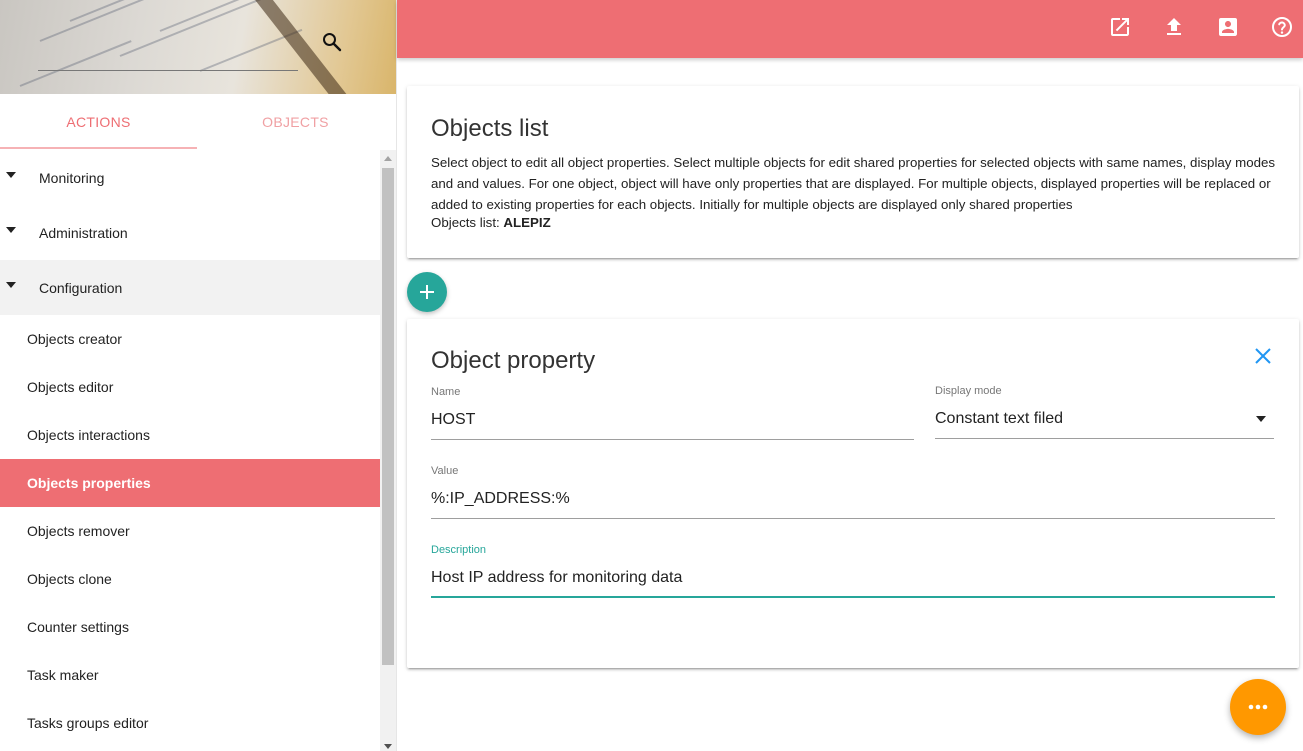  What do you see at coordinates (81, 287) in the screenshot?
I see `nav-group-label: Configuration` at bounding box center [81, 287].